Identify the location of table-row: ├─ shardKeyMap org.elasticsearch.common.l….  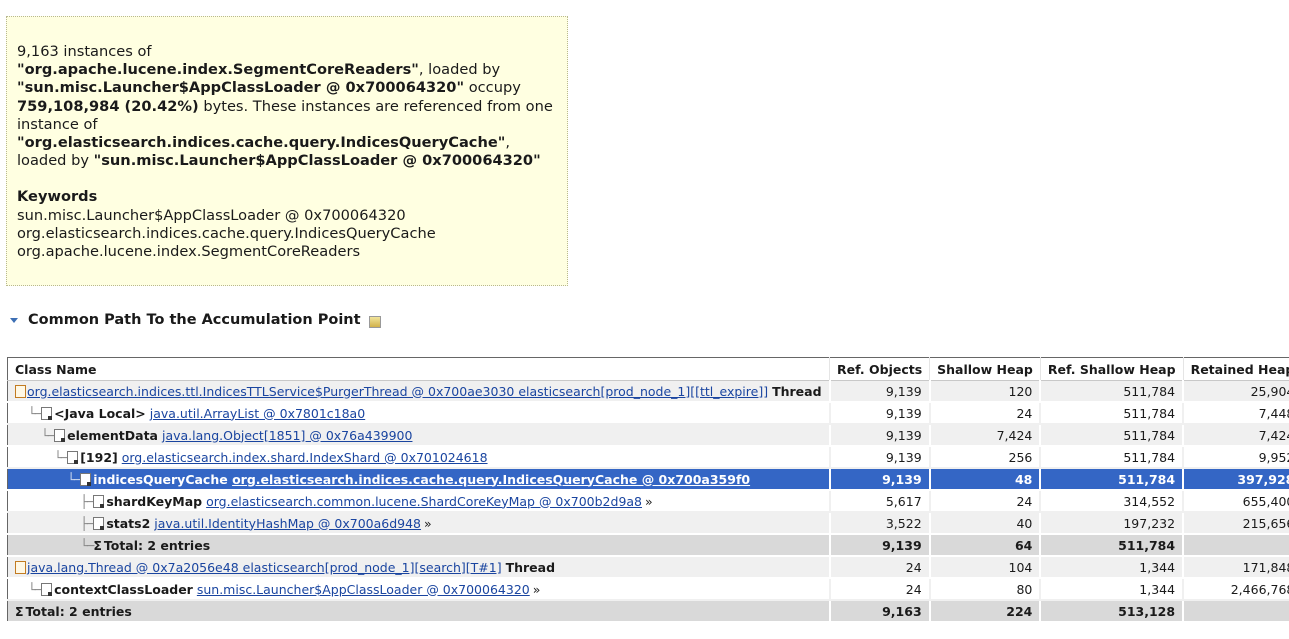
(648, 501).